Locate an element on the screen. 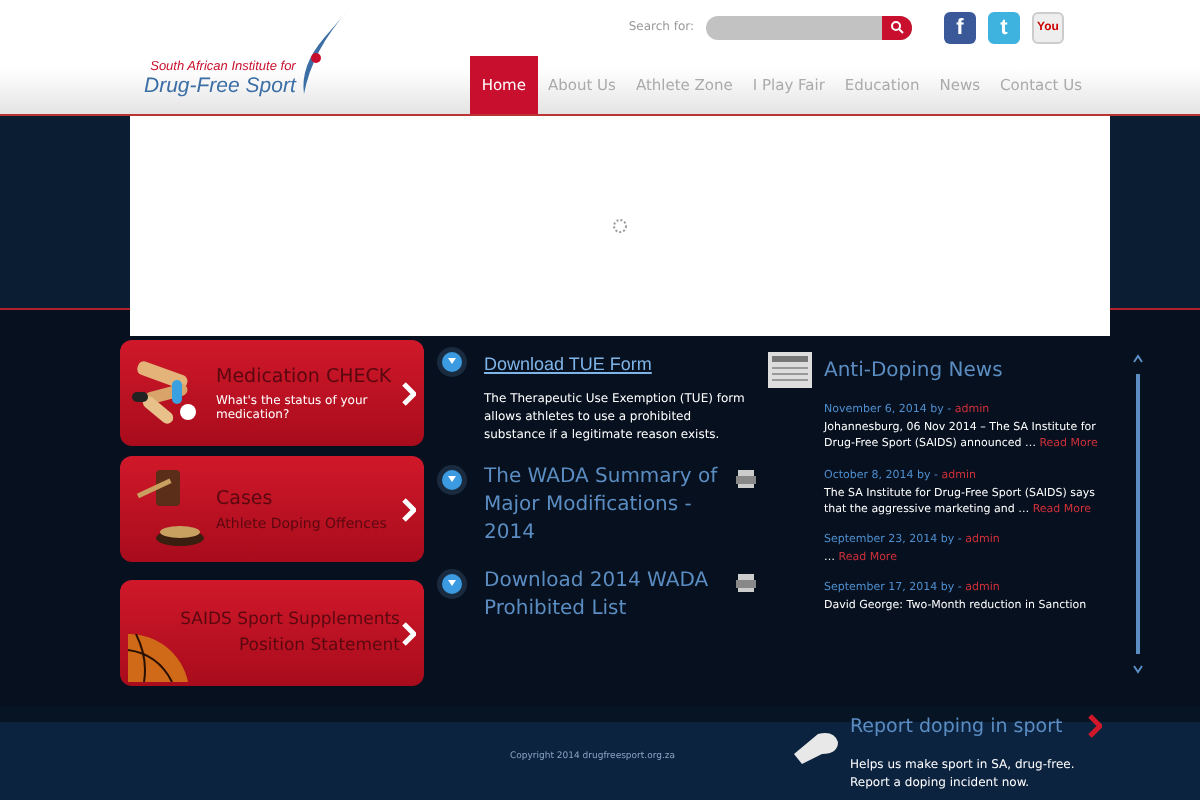  newspaper-icon is located at coordinates (790, 370).